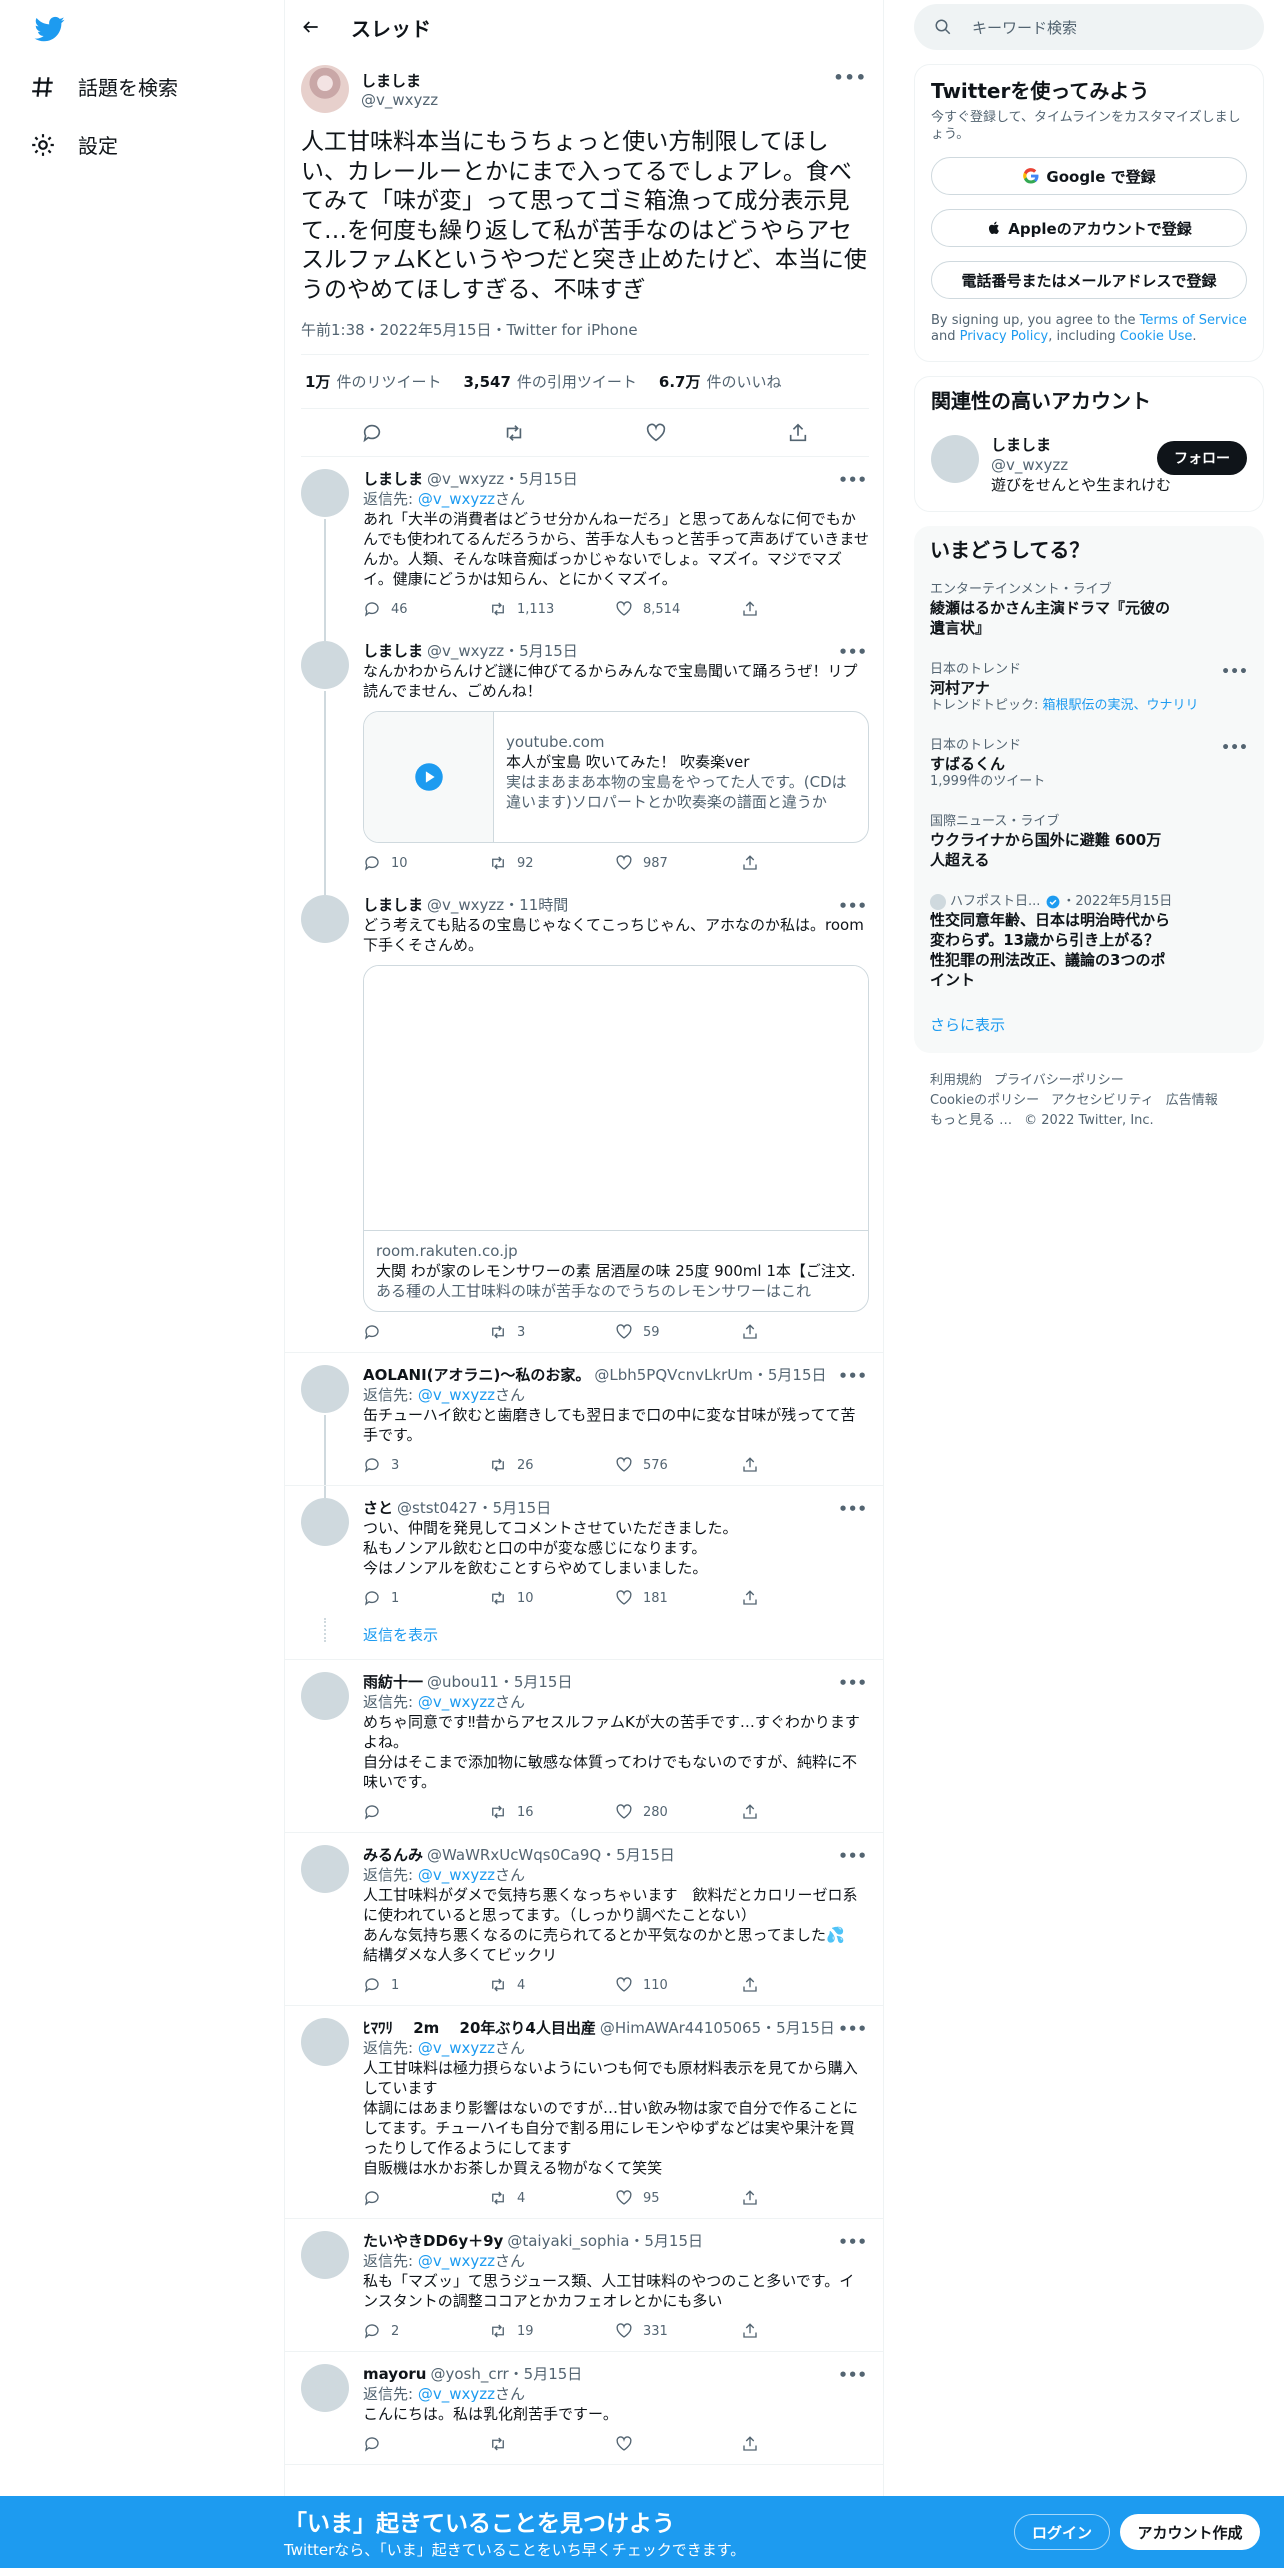 Image resolution: width=1284 pixels, height=2568 pixels. Describe the element at coordinates (678, 1812) in the screenshot. I see `like-button: 280` at that location.